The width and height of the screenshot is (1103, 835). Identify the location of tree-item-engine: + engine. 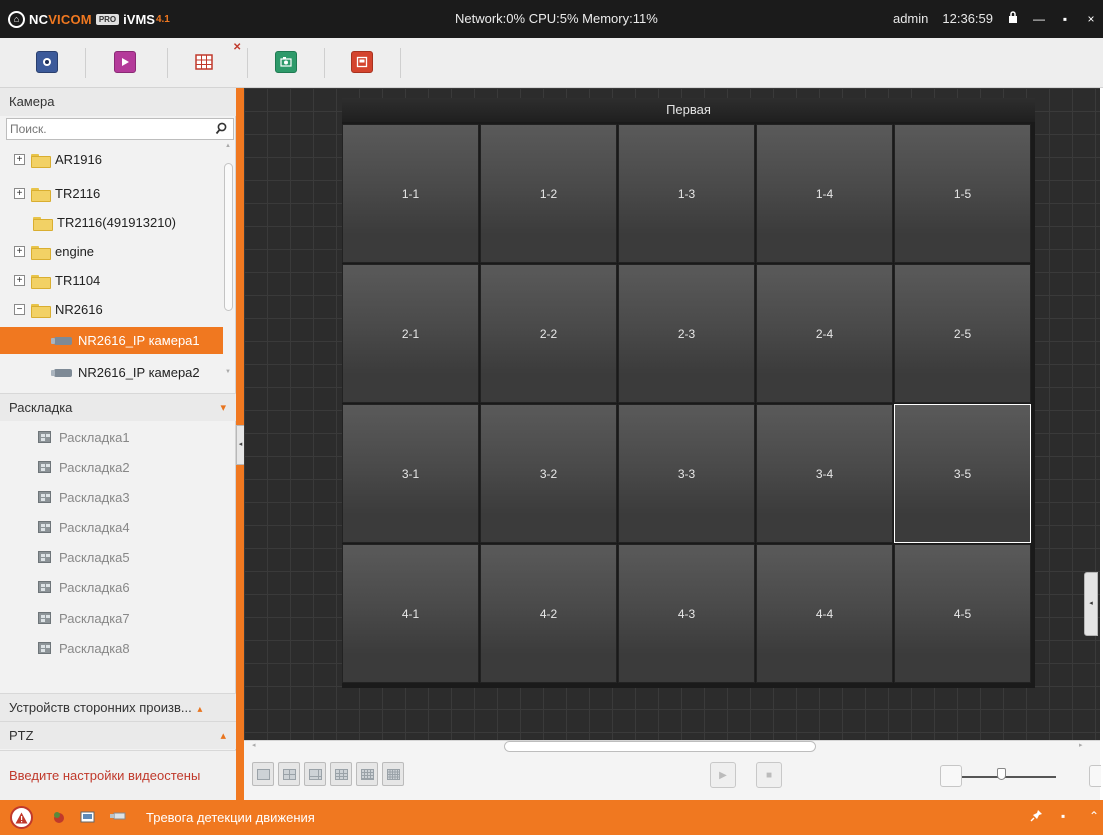
(110, 251).